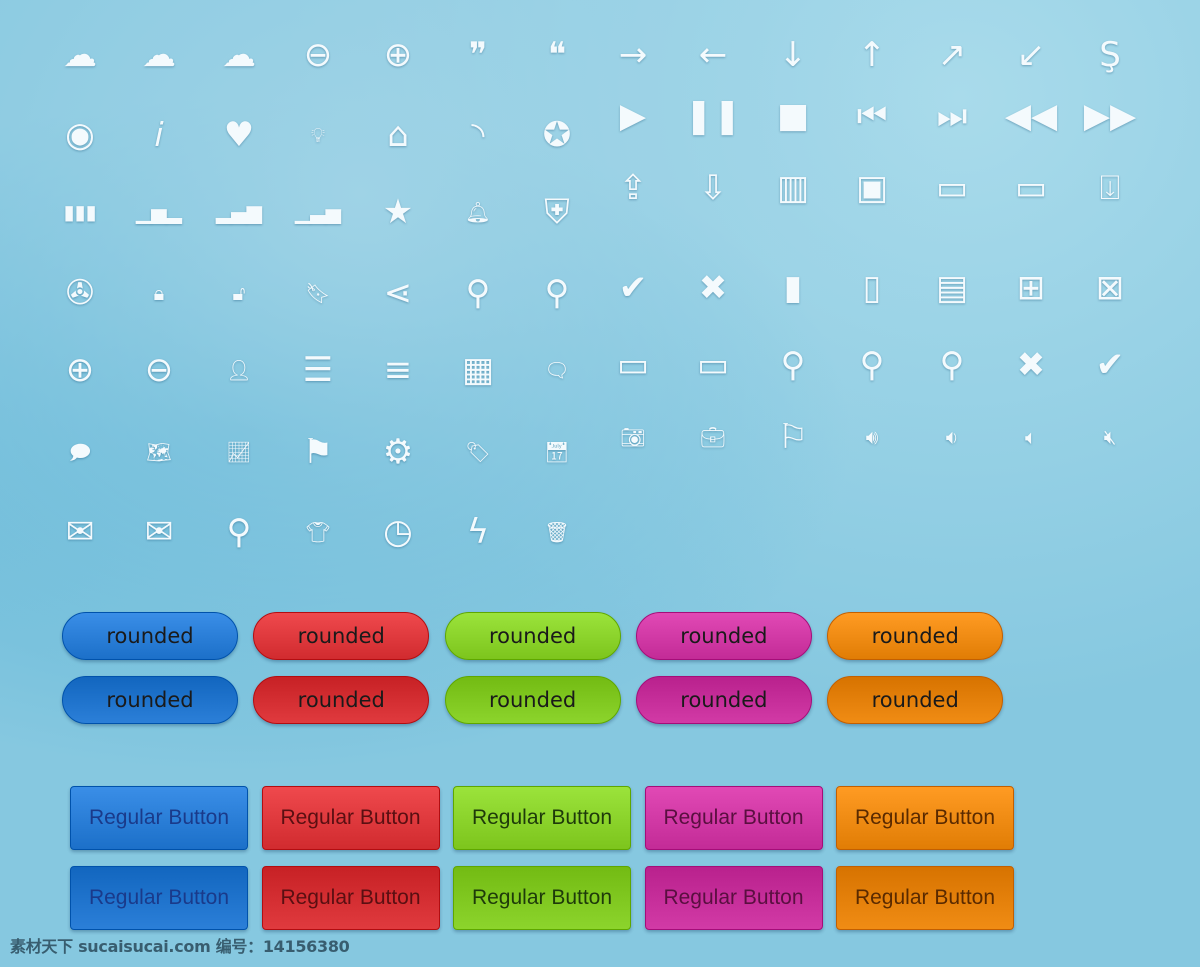  What do you see at coordinates (872, 288) in the screenshot?
I see `document-icon: ▯` at bounding box center [872, 288].